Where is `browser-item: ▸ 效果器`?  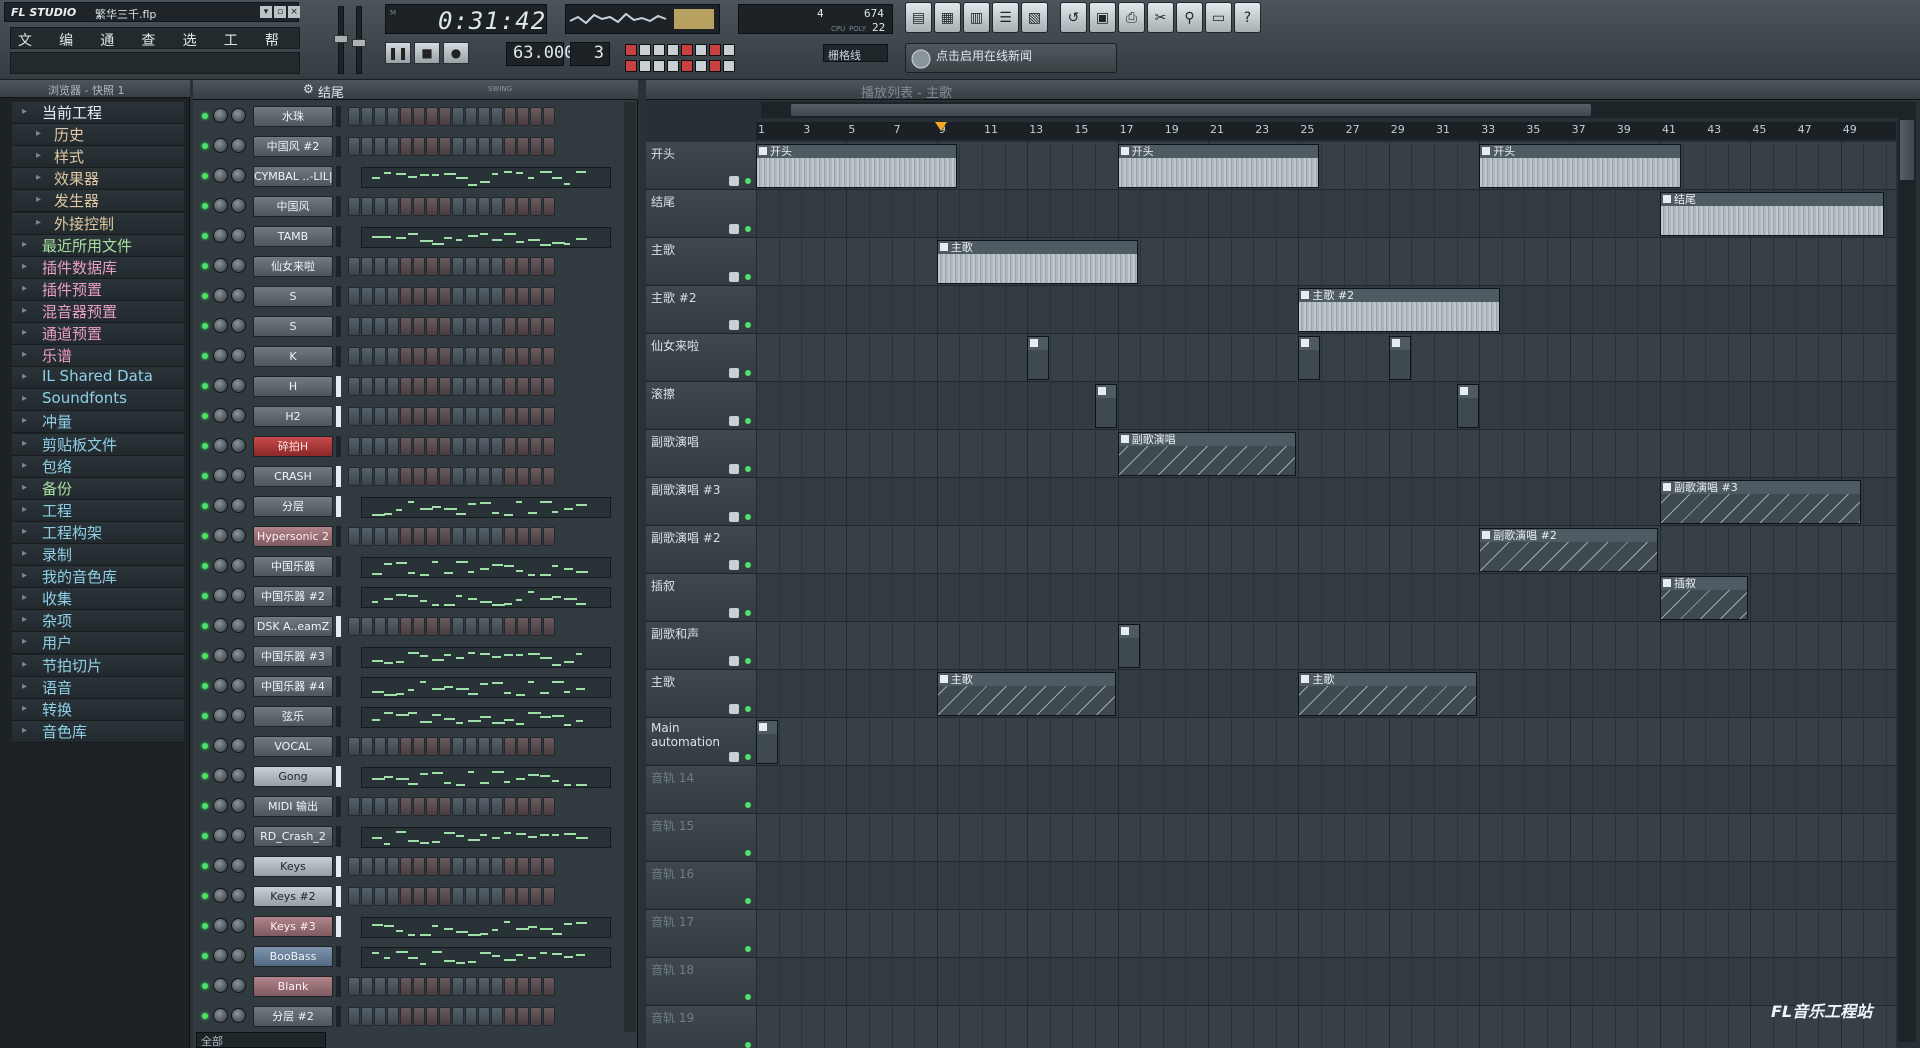 browser-item: ▸ 效果器 is located at coordinates (98, 179).